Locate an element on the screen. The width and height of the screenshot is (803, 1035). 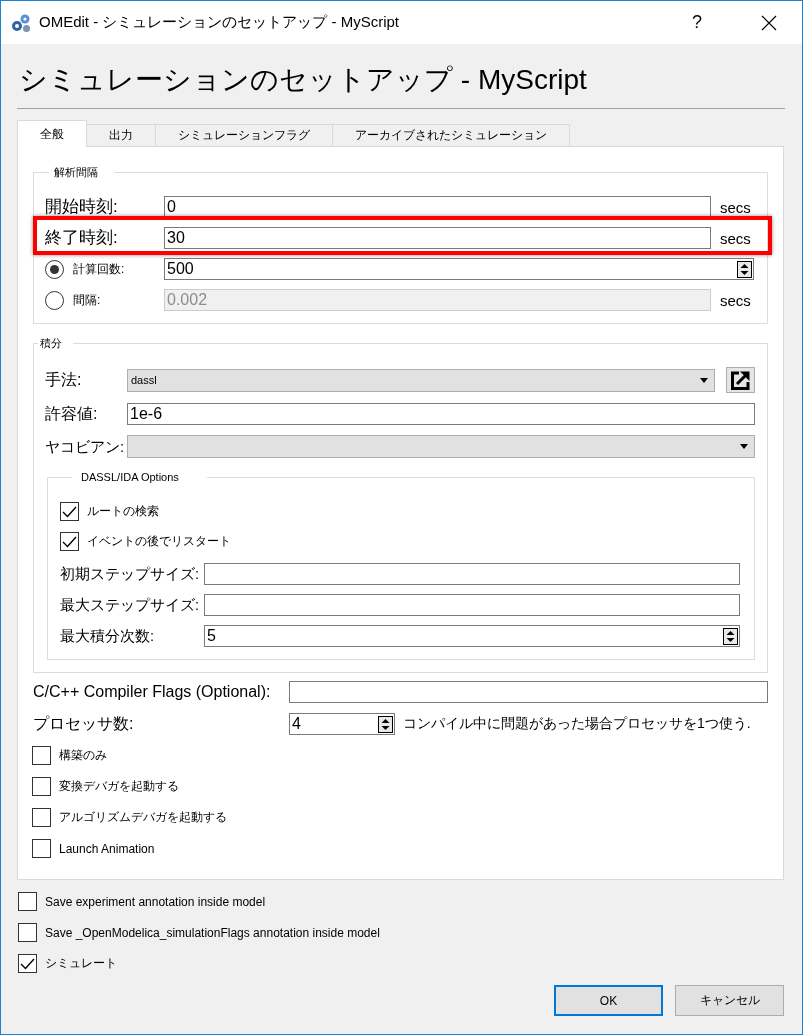
spin-box: 5 is located at coordinates (472, 636).